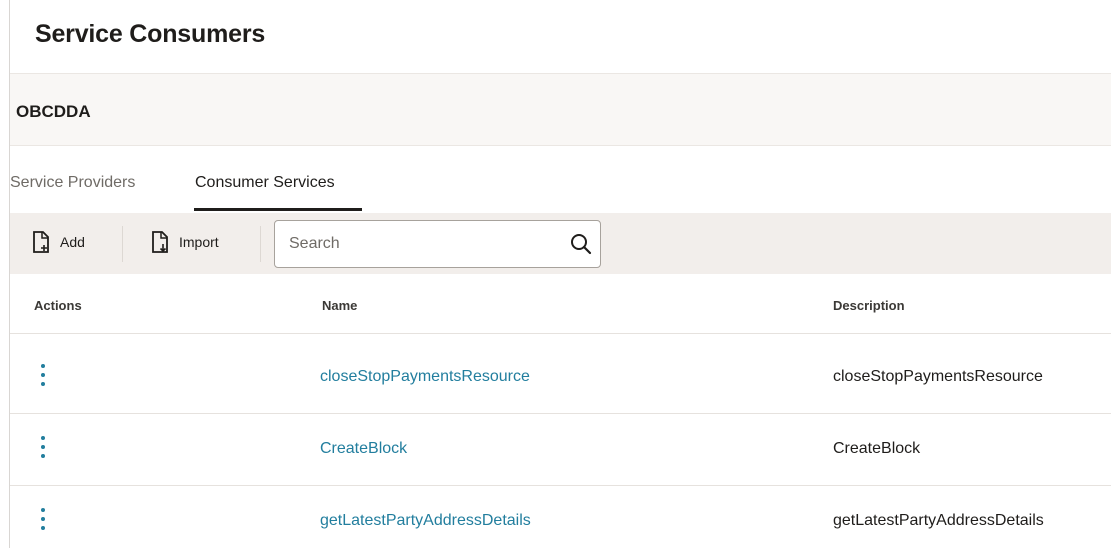 This screenshot has width=1111, height=548. Describe the element at coordinates (560, 304) in the screenshot. I see `table-header: Actions Name Description` at that location.